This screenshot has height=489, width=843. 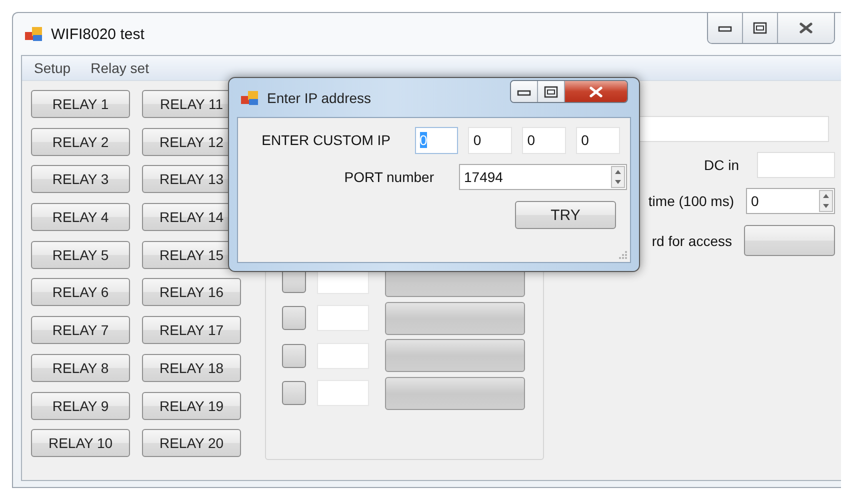 What do you see at coordinates (97, 34) in the screenshot?
I see `window-title: WIFI8020 test` at bounding box center [97, 34].